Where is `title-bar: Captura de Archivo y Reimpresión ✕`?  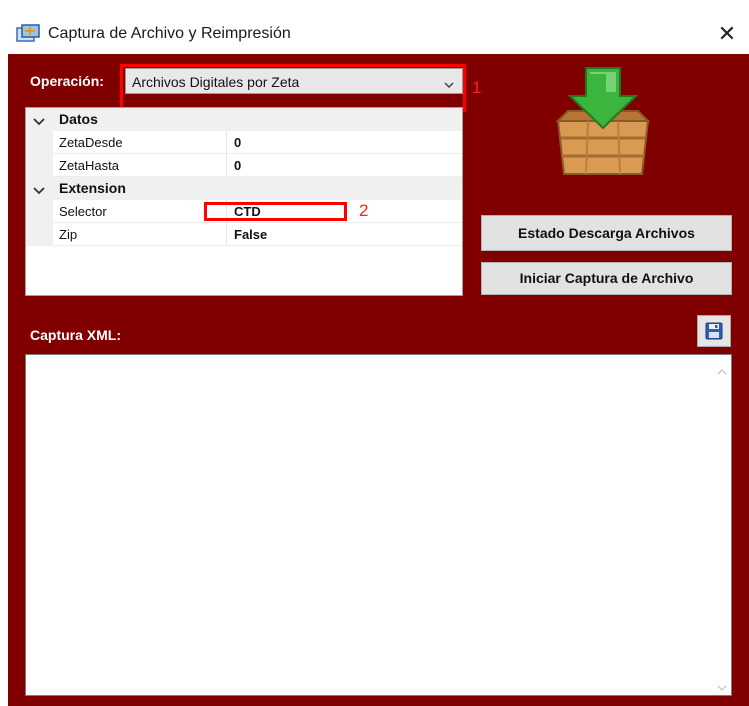
title-bar: Captura de Archivo y Reimpresión ✕ is located at coordinates (378, 34).